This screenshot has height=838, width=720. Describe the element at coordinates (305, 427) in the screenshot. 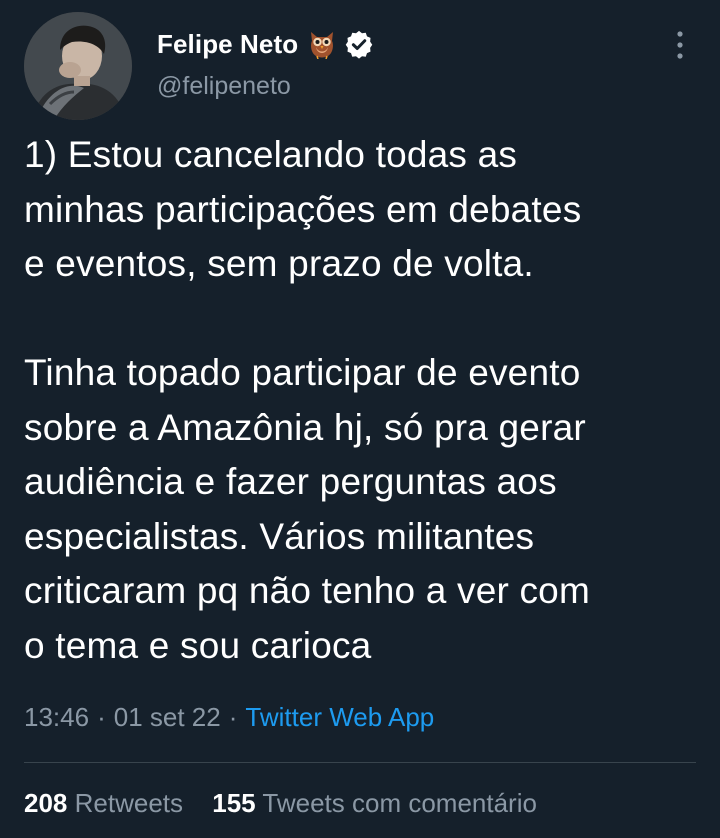

I see `tweet-text-line: sobre a Amazônia hj, só pra gerar` at that location.